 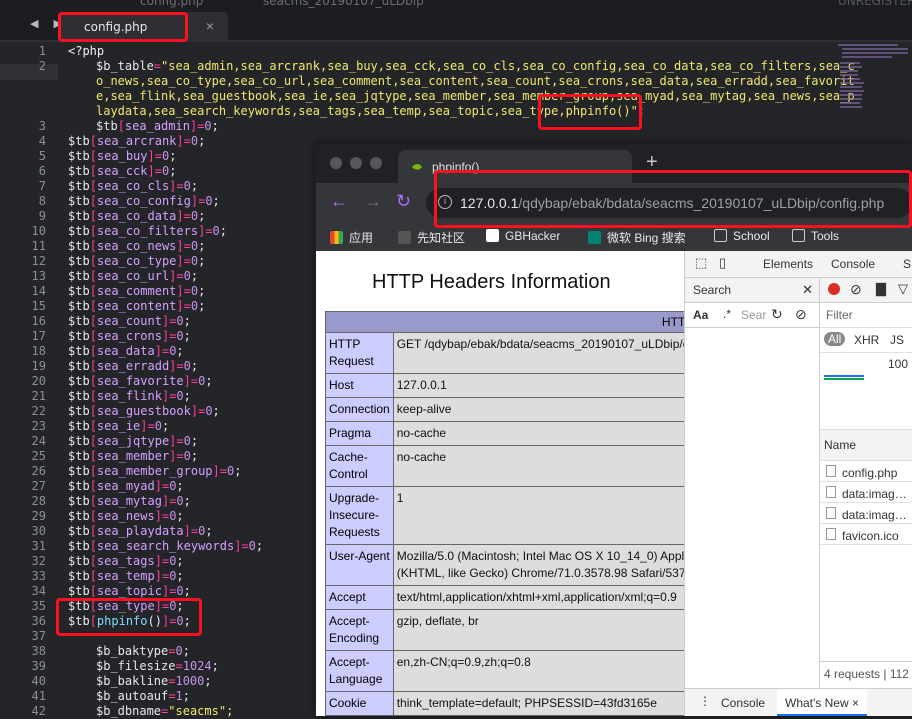 I want to click on table-row: Upgrade-Insecure-Requests 1, so click(x=504, y=515).